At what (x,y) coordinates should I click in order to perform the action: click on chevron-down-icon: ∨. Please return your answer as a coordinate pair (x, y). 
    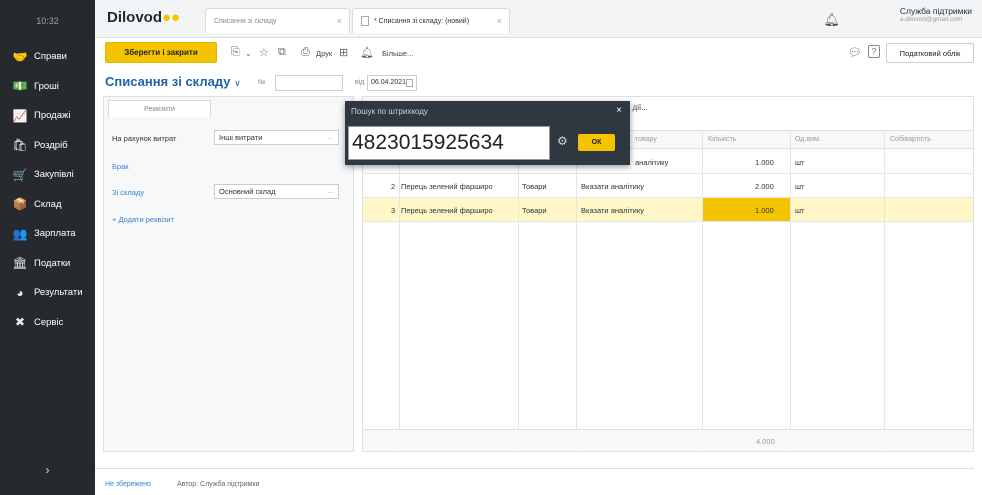
    Looking at the image, I should click on (237, 83).